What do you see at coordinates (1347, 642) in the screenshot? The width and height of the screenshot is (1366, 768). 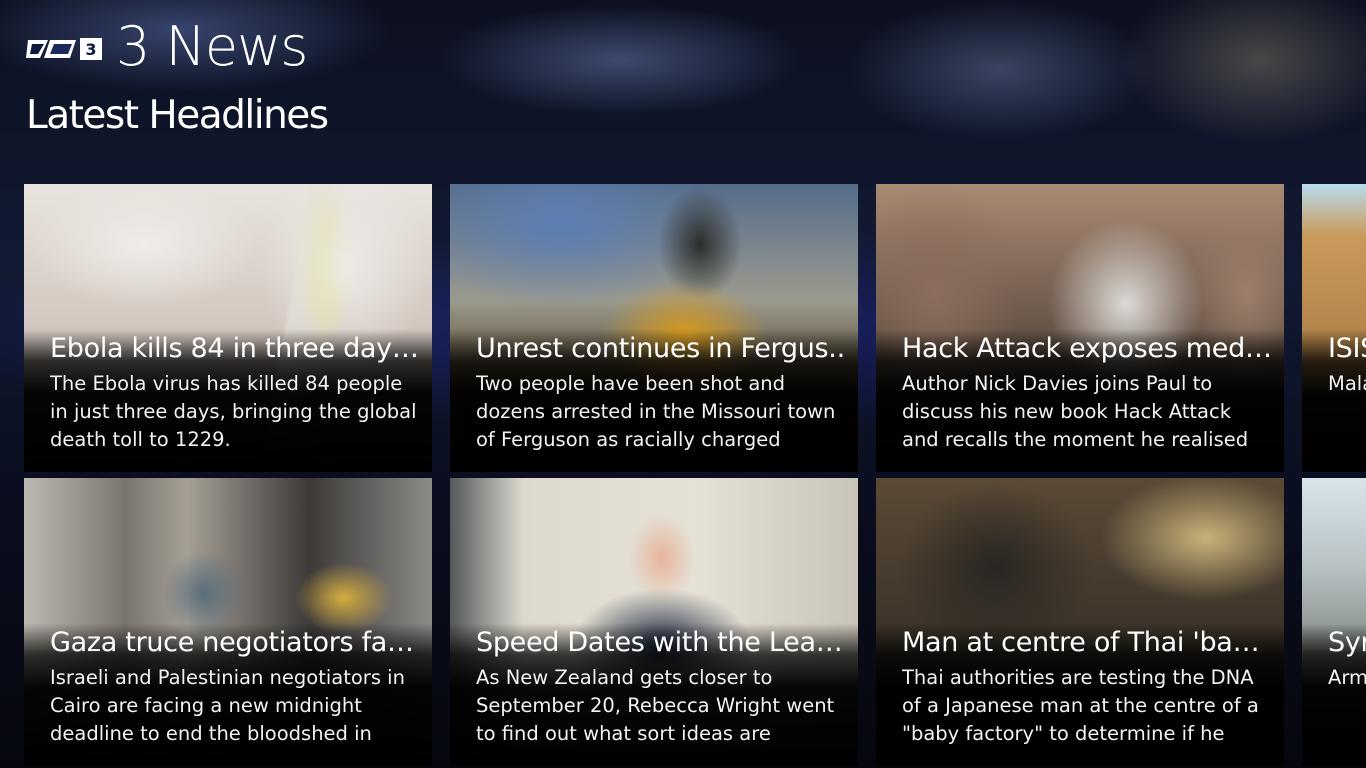 I see `tile-headline: Syr` at bounding box center [1347, 642].